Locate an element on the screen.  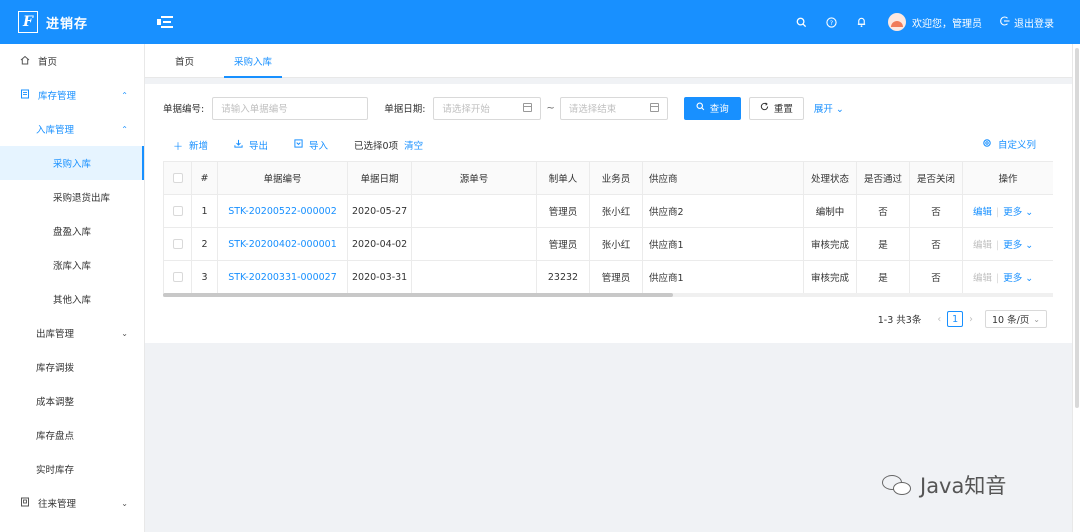
date-end-input: 请选择结束 is located at coordinates (613, 108).